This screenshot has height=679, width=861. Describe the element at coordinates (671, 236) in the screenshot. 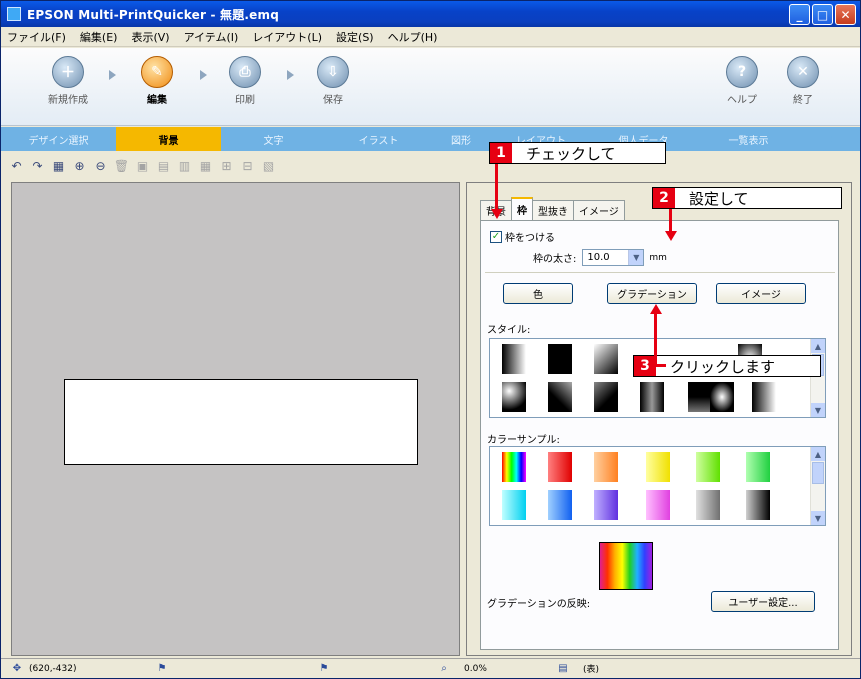

I see `arrow-down-icon` at that location.